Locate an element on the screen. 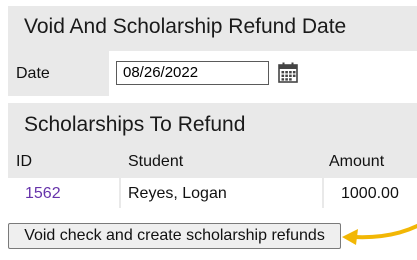  amount-cell: 1000.00 is located at coordinates (370, 194).